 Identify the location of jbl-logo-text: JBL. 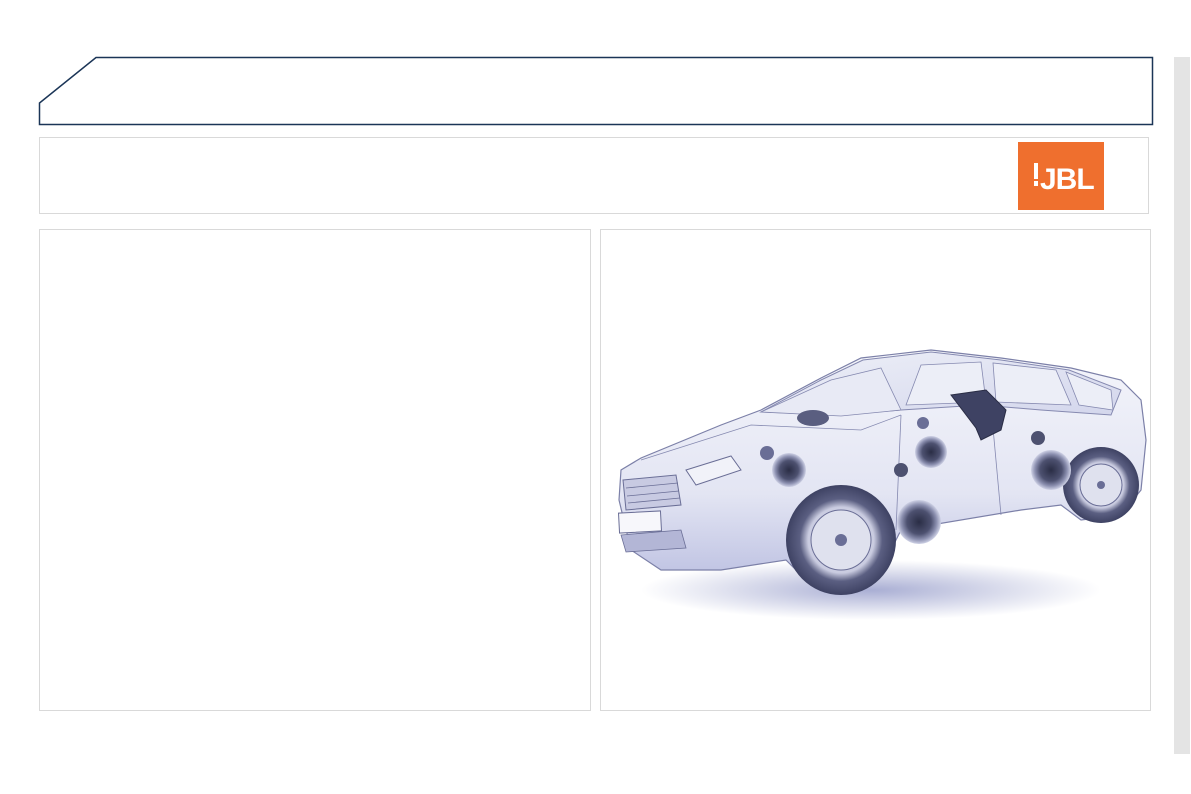
(1067, 179).